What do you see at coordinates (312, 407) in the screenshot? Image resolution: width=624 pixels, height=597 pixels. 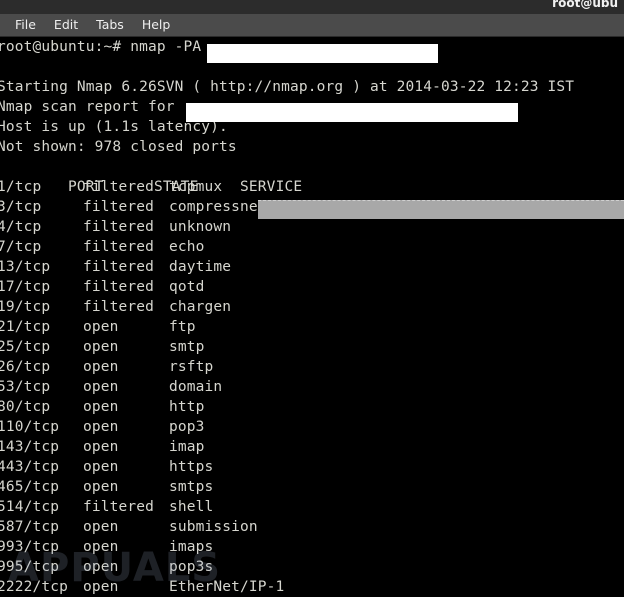 I see `port-table-row: 80/tcp open http` at bounding box center [312, 407].